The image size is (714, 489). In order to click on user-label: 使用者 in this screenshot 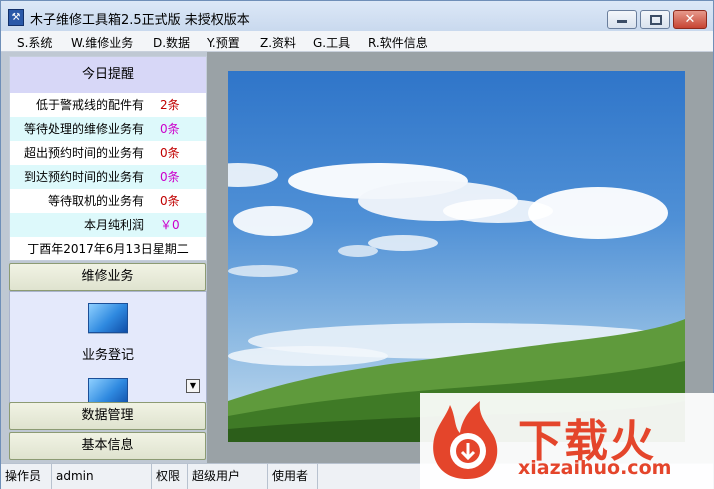, I will do `click(293, 476)`.